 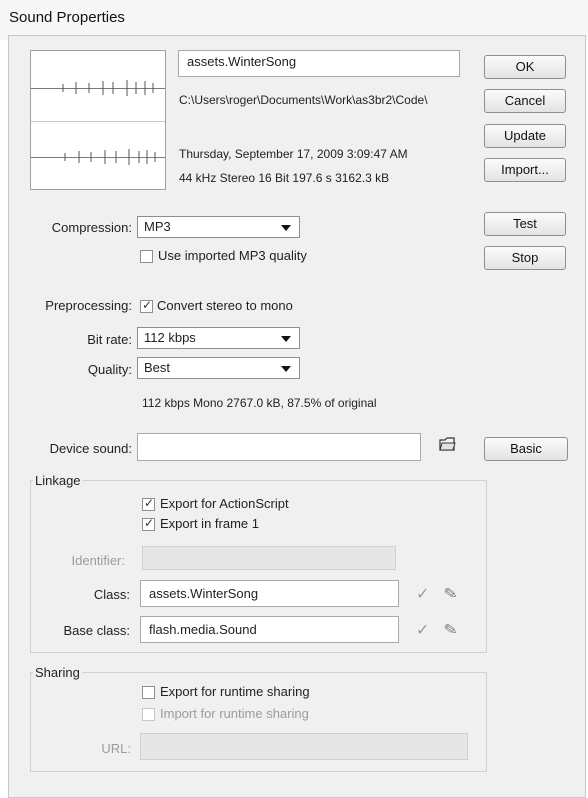 What do you see at coordinates (90, 448) in the screenshot?
I see `device-sound-label: Device sound:` at bounding box center [90, 448].